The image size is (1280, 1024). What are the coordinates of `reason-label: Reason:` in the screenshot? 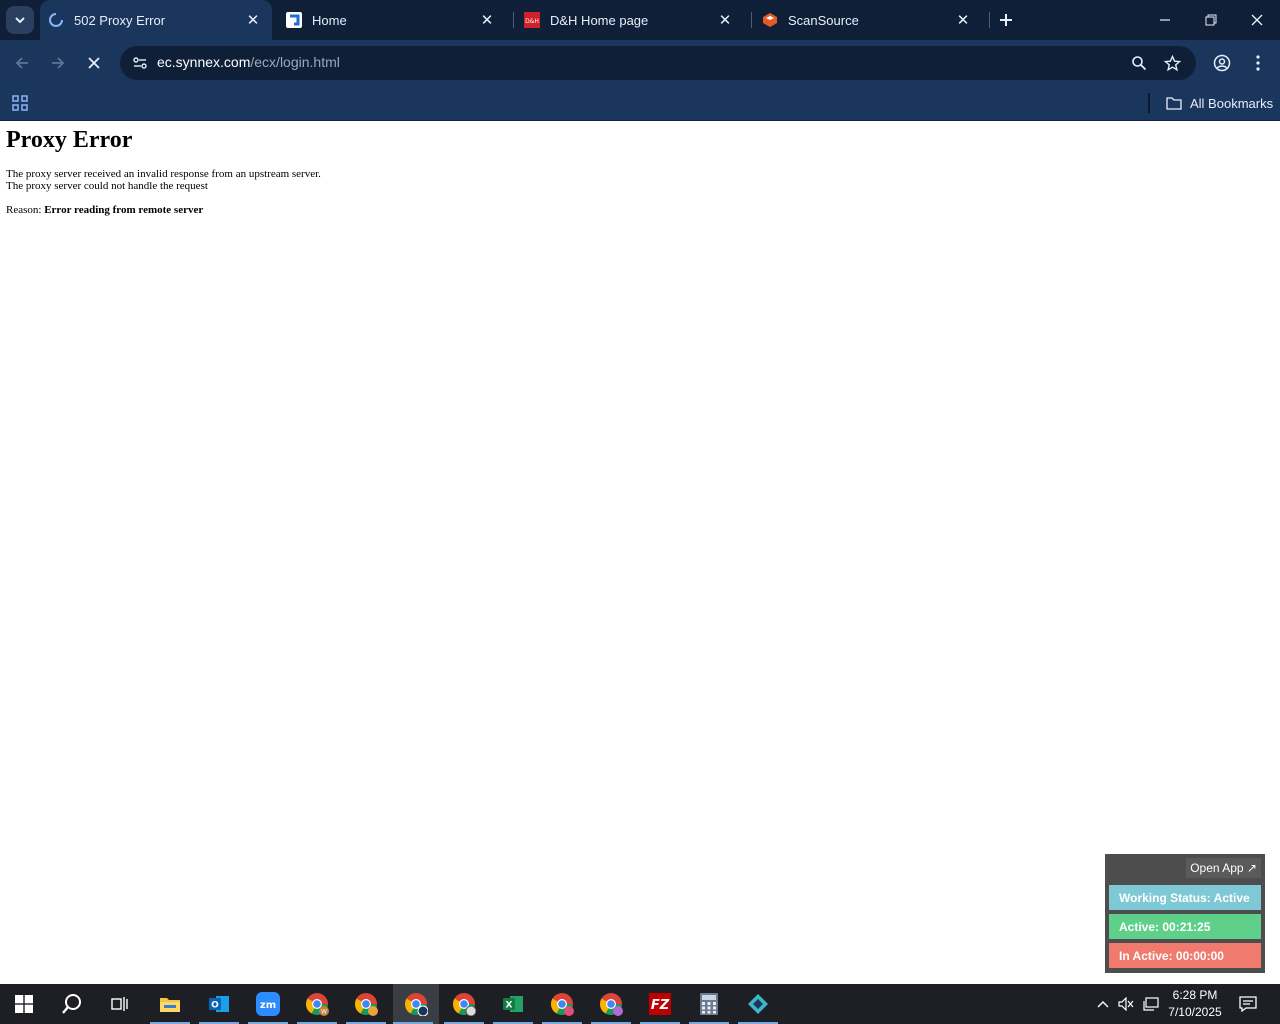 It's located at (25, 210).